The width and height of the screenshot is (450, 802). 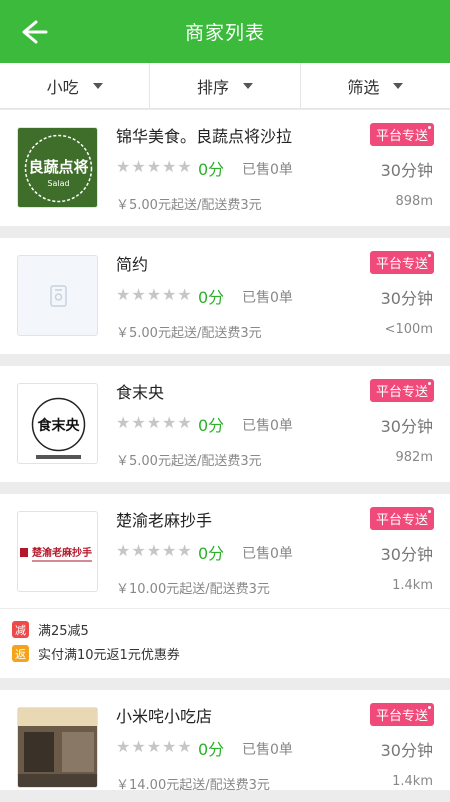 I want to click on top-bar: 商家列表, so click(x=225, y=31).